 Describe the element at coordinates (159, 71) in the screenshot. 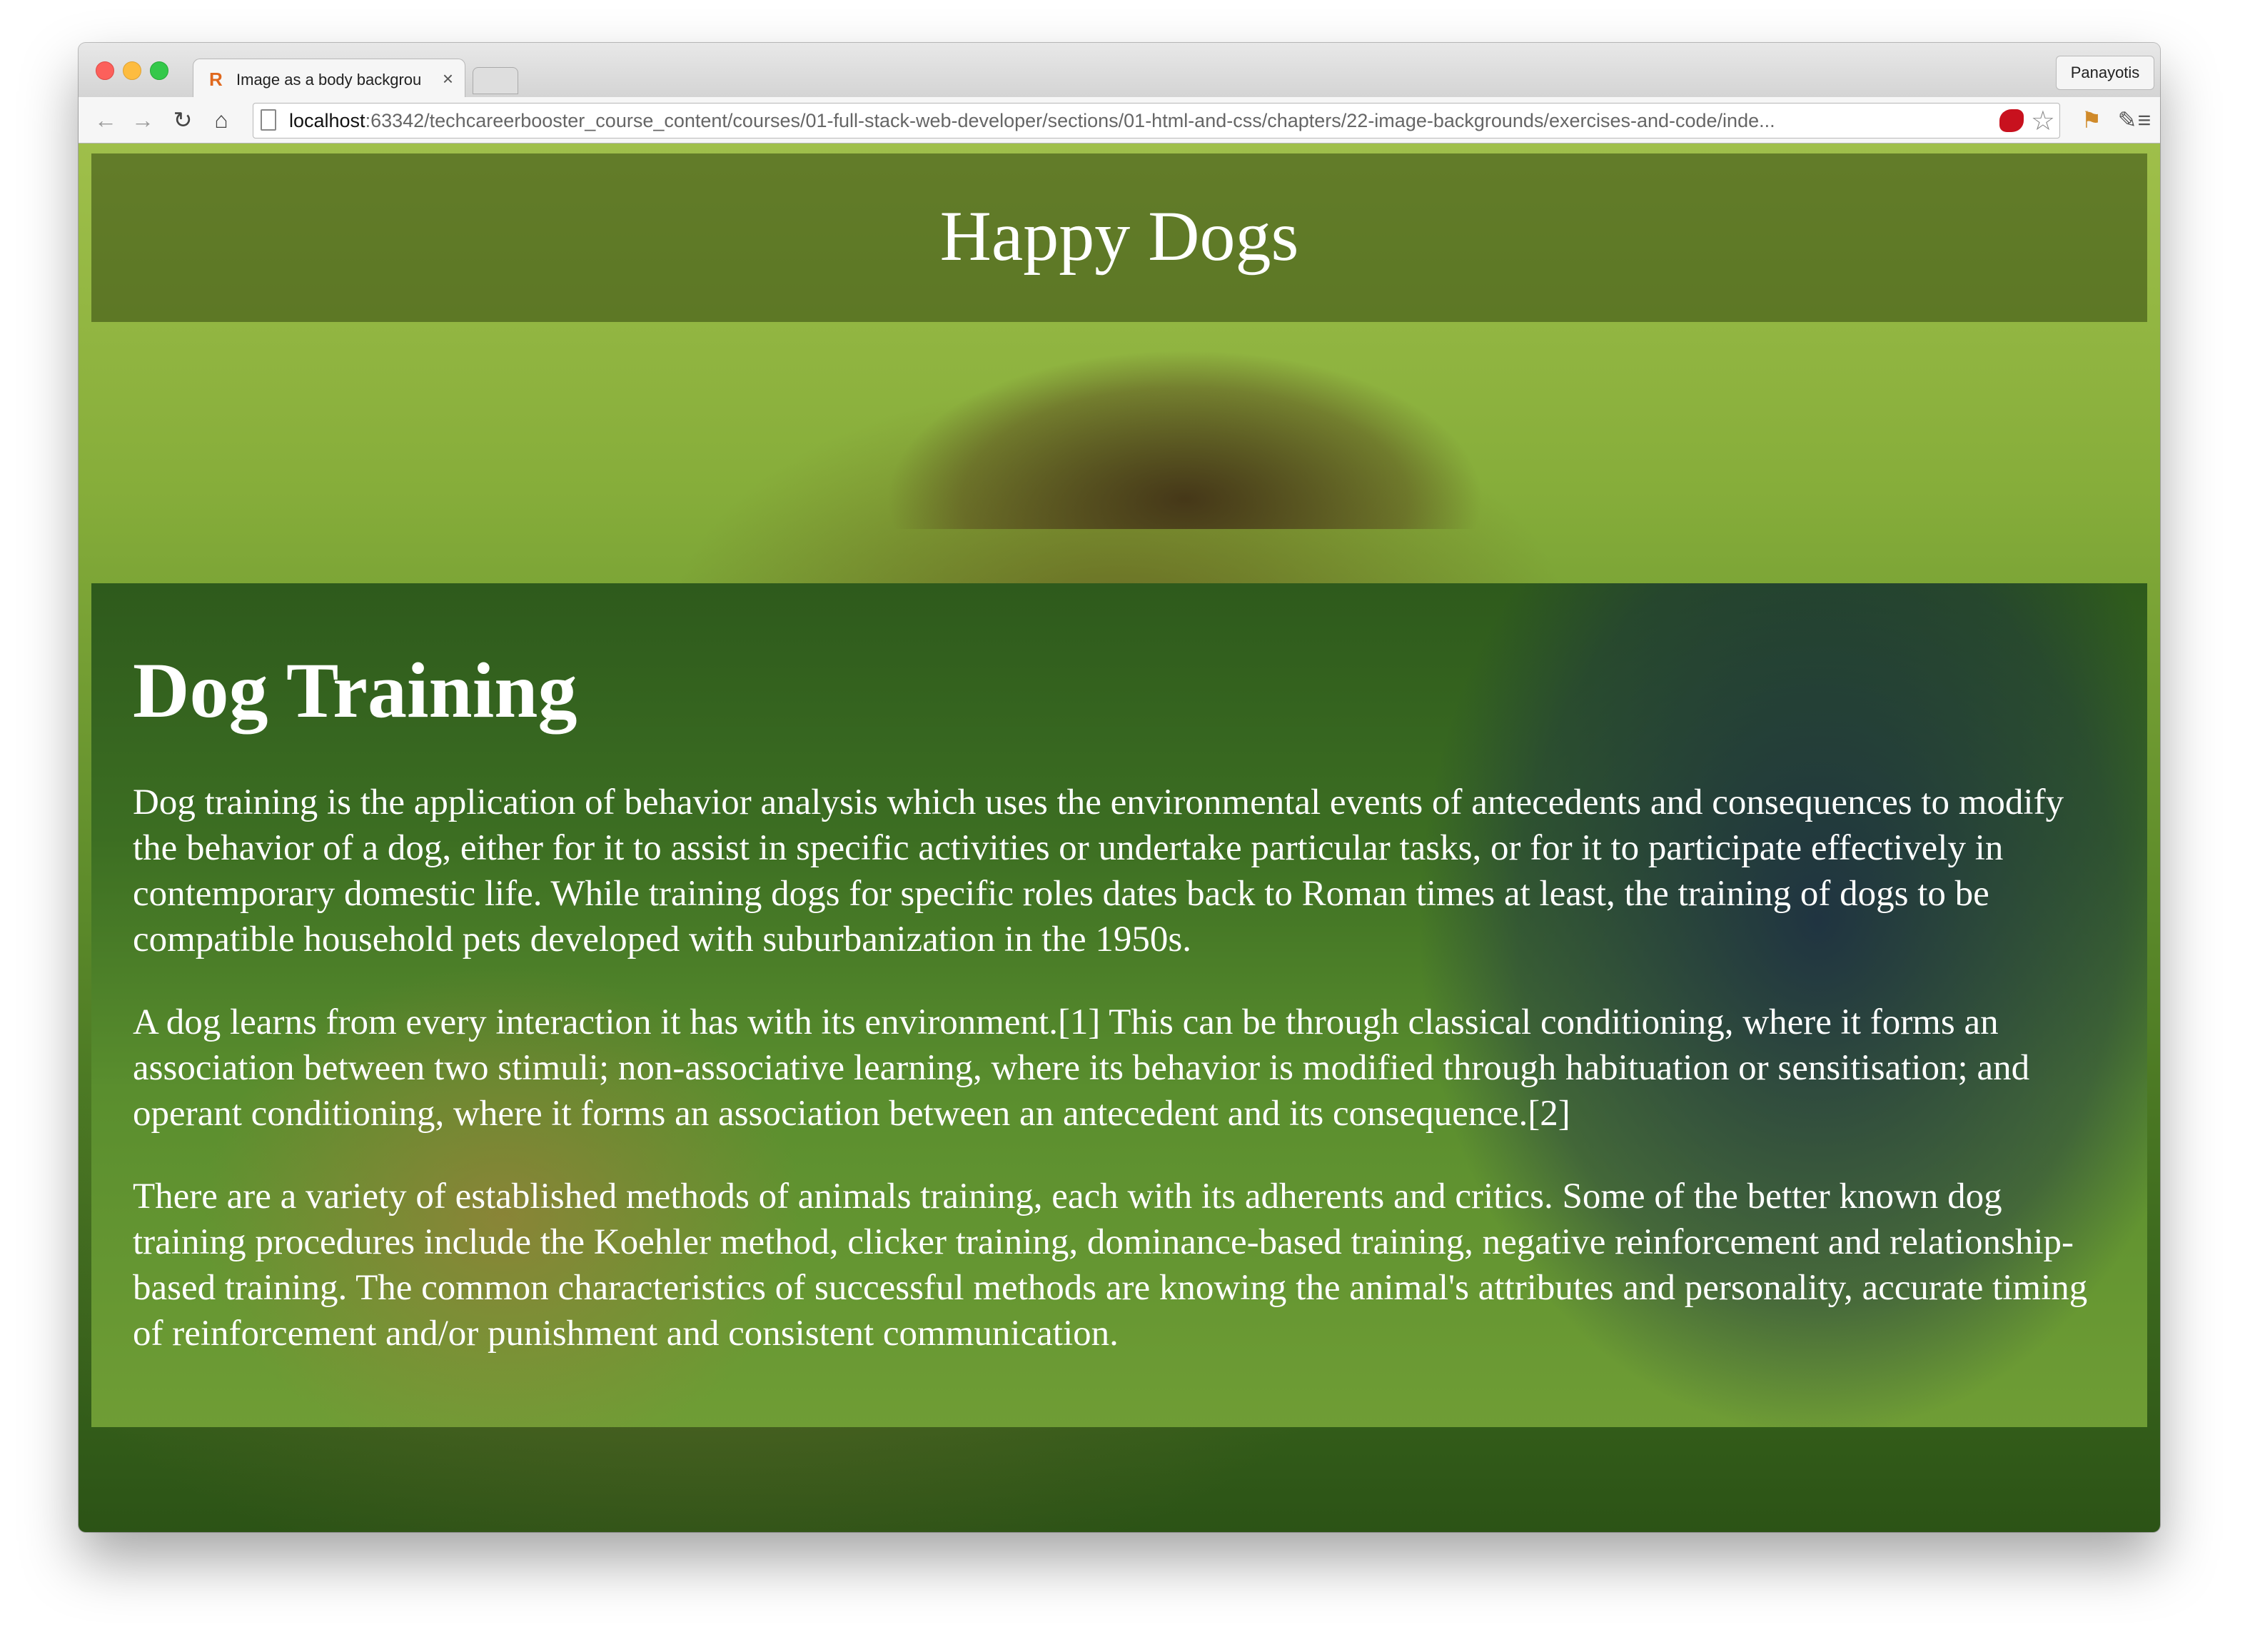

I see `zoom-window-button` at that location.